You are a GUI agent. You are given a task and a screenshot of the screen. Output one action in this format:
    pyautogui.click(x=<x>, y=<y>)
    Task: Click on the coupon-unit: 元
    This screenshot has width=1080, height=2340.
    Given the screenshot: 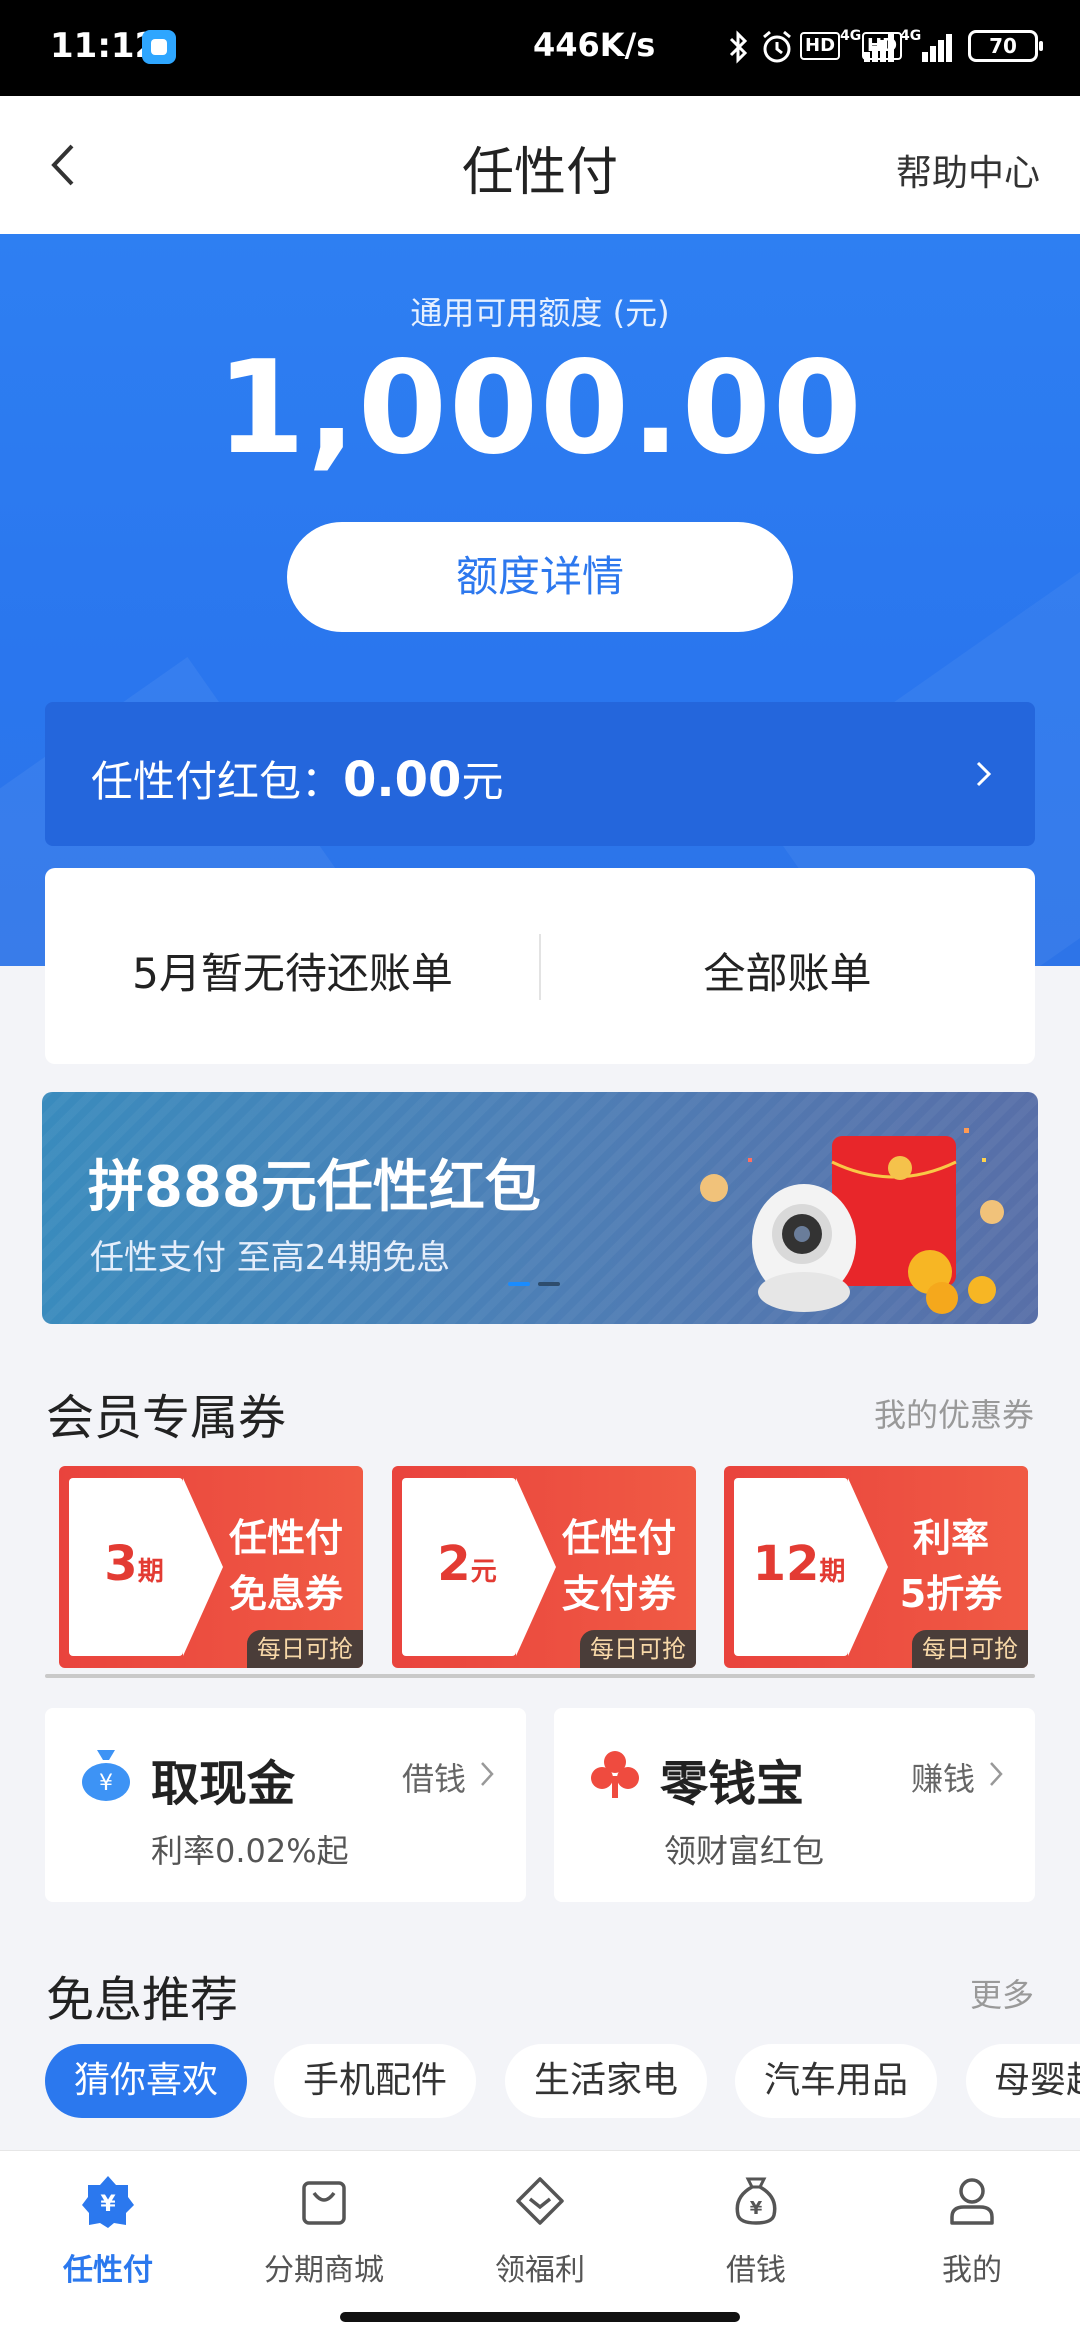 What is the action you would take?
    pyautogui.click(x=483, y=1572)
    